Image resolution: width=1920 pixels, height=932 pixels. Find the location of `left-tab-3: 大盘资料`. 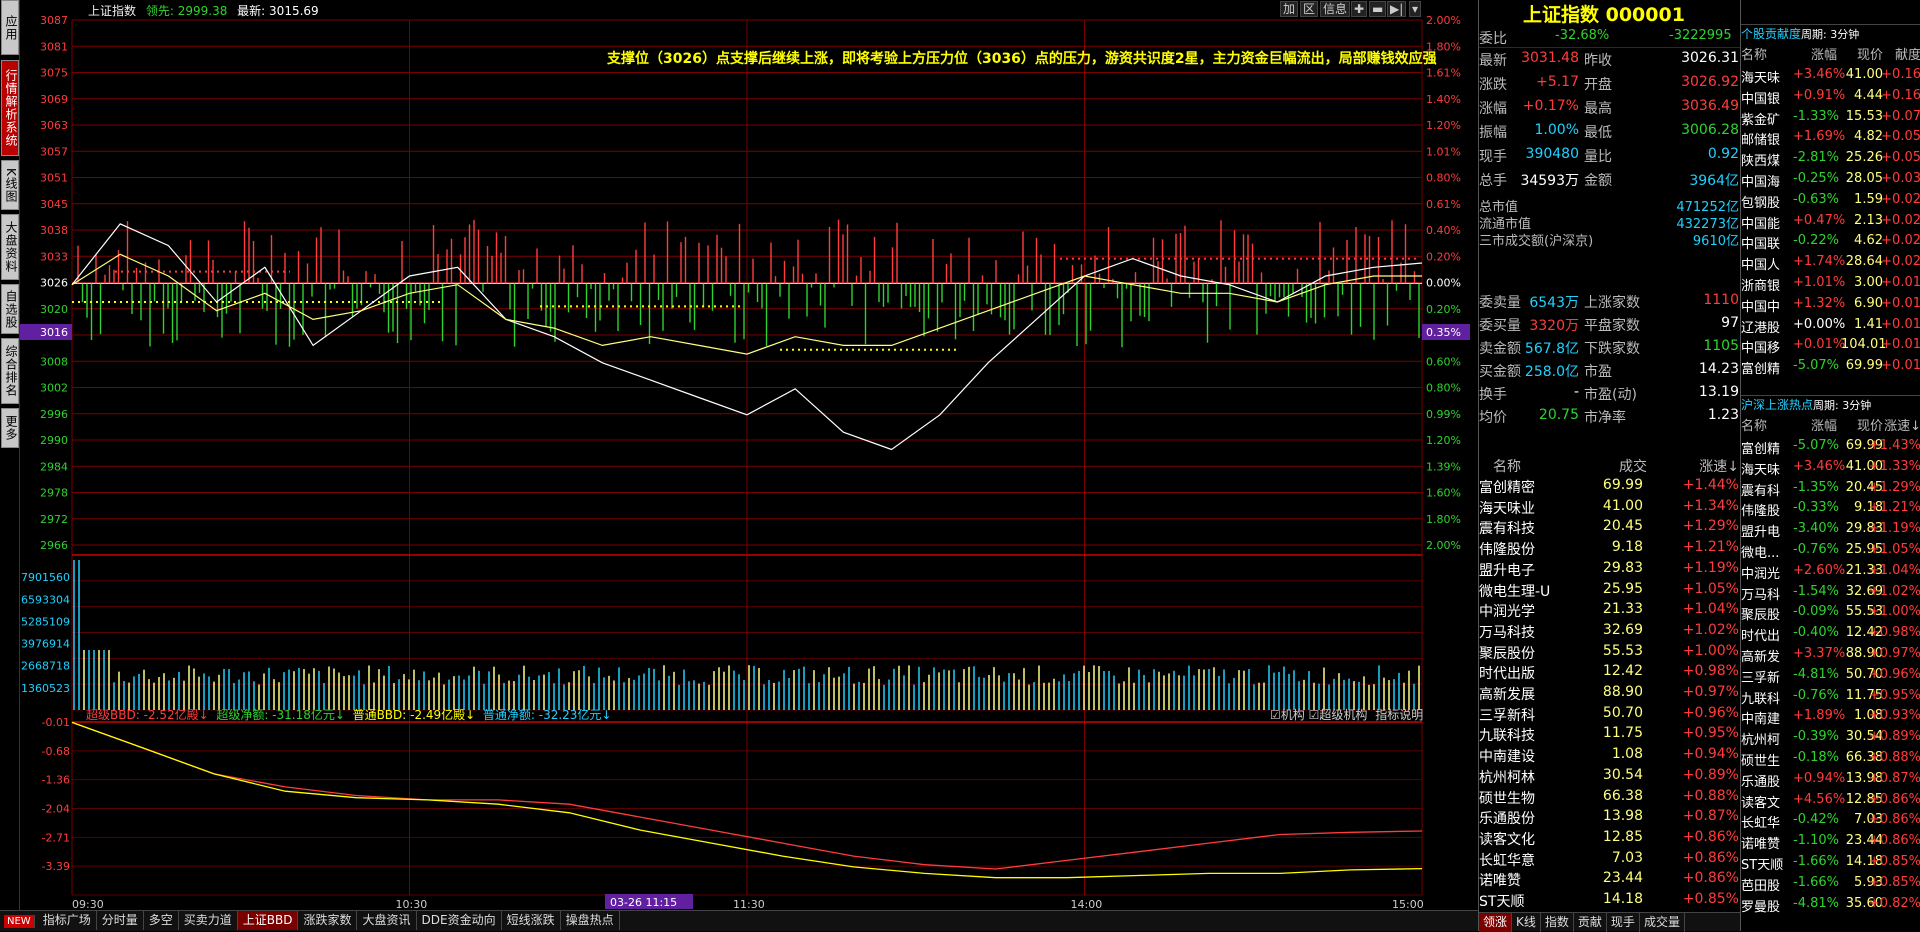

left-tab-3: 大盘资料 is located at coordinates (10, 247).